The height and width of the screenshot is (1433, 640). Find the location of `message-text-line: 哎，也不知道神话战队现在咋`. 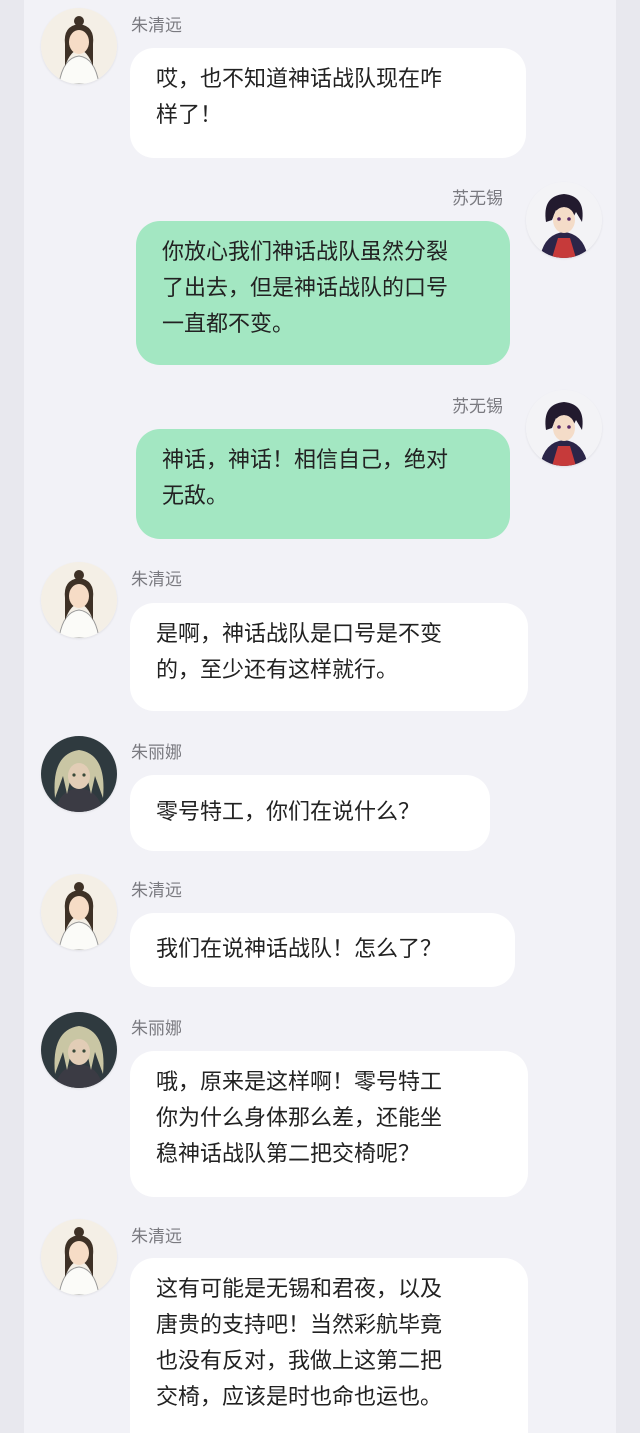

message-text-line: 哎，也不知道神话战队现在咋 is located at coordinates (299, 79).